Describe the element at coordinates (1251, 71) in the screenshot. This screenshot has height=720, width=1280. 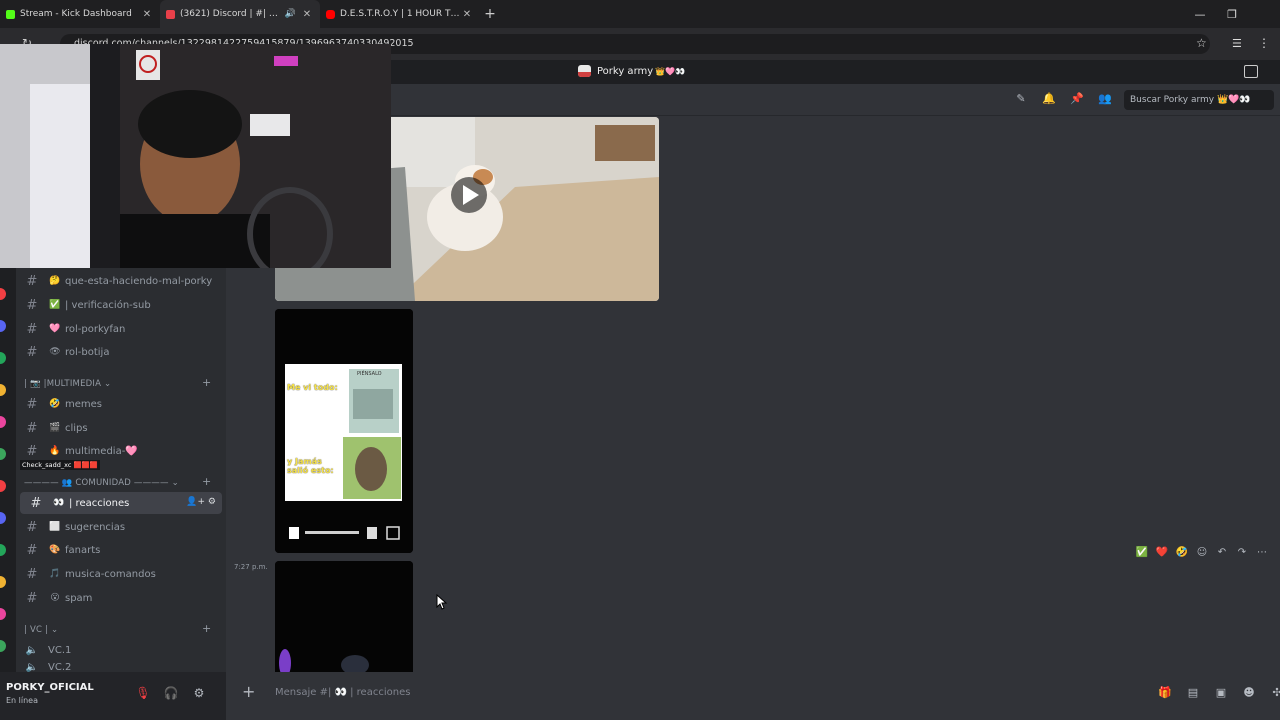
I see `inbox-icon` at that location.